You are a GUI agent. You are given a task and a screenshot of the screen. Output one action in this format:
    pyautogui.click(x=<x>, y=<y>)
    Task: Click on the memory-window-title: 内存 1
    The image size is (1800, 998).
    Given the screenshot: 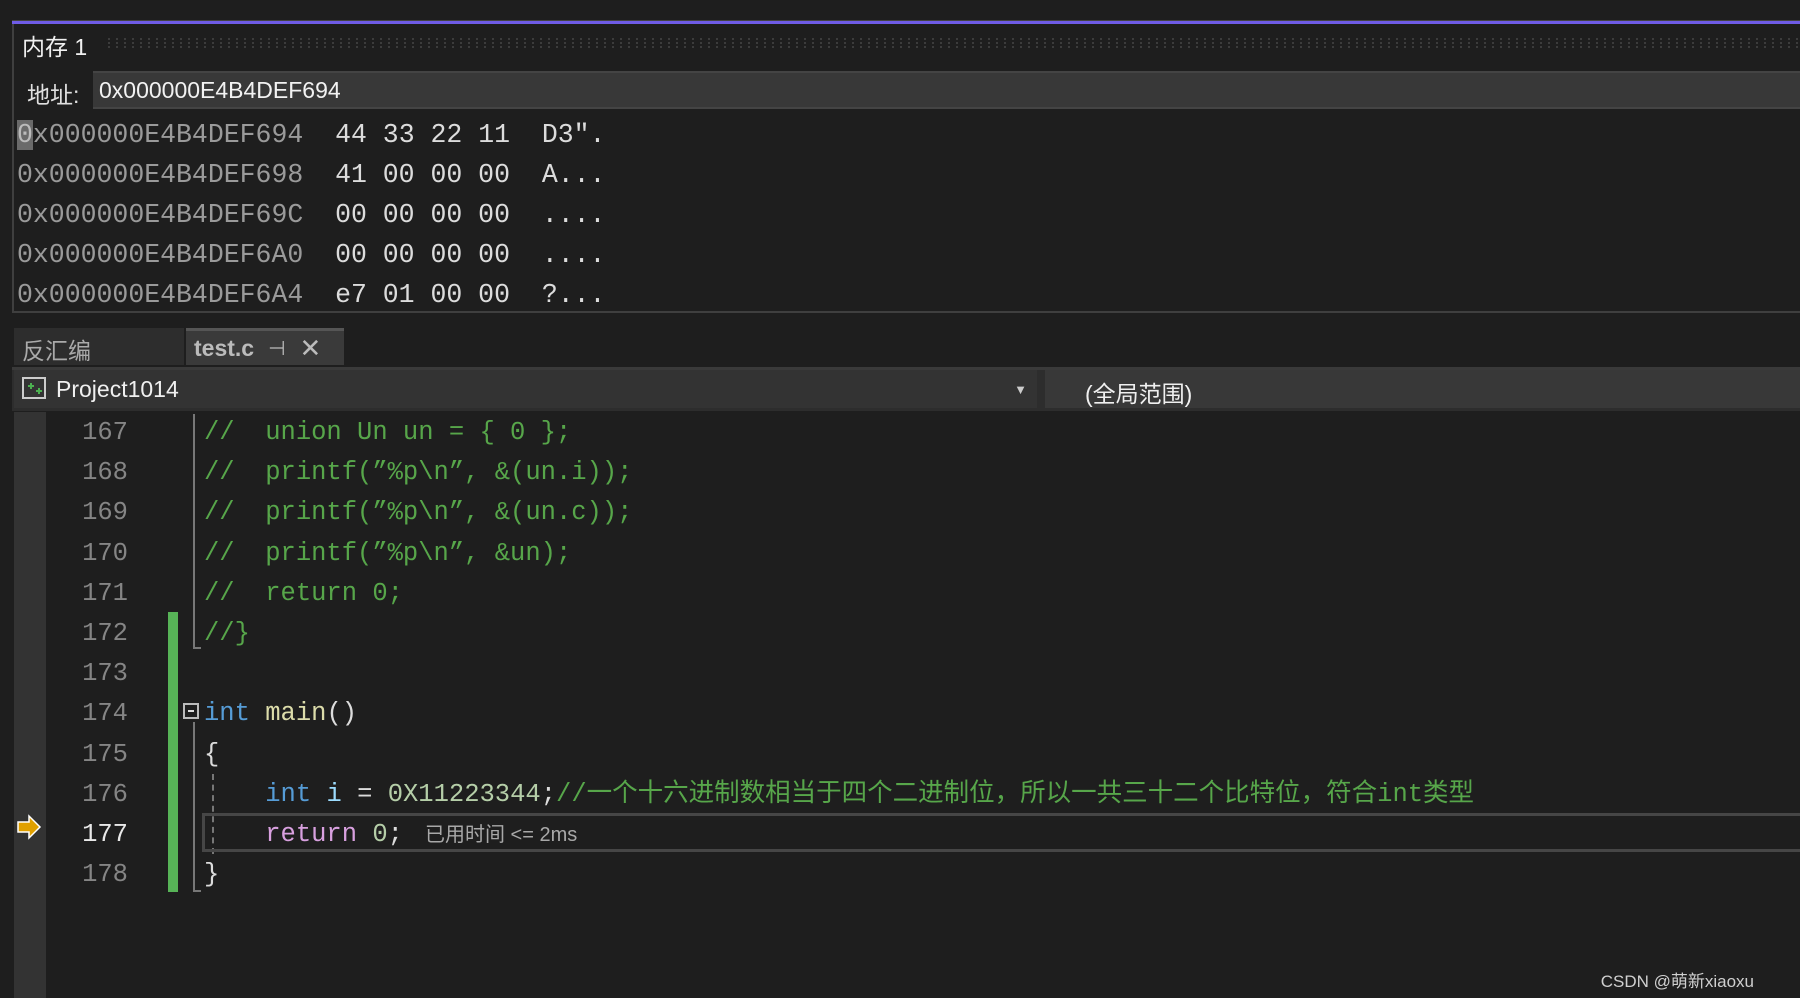 What is the action you would take?
    pyautogui.click(x=55, y=47)
    